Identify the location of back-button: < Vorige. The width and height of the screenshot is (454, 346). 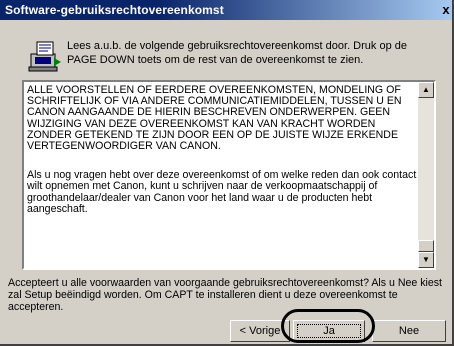
(260, 331).